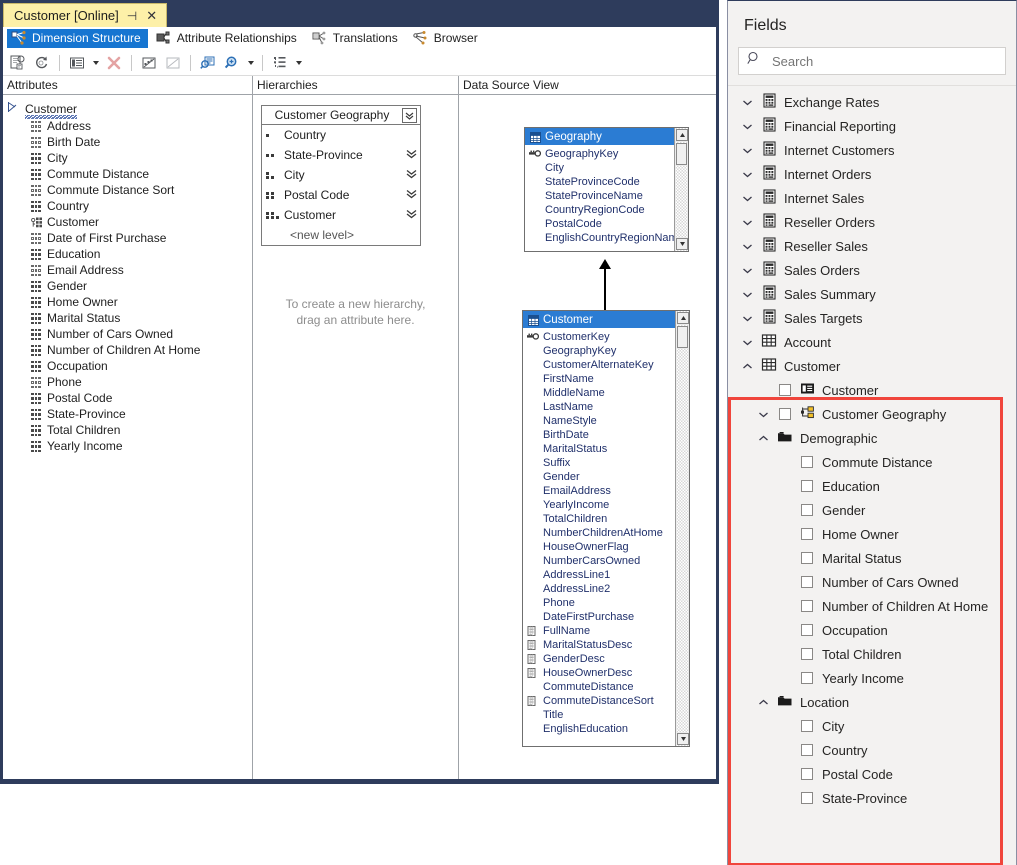 The width and height of the screenshot is (1017, 865). I want to click on dsv-column: FullName, so click(606, 631).